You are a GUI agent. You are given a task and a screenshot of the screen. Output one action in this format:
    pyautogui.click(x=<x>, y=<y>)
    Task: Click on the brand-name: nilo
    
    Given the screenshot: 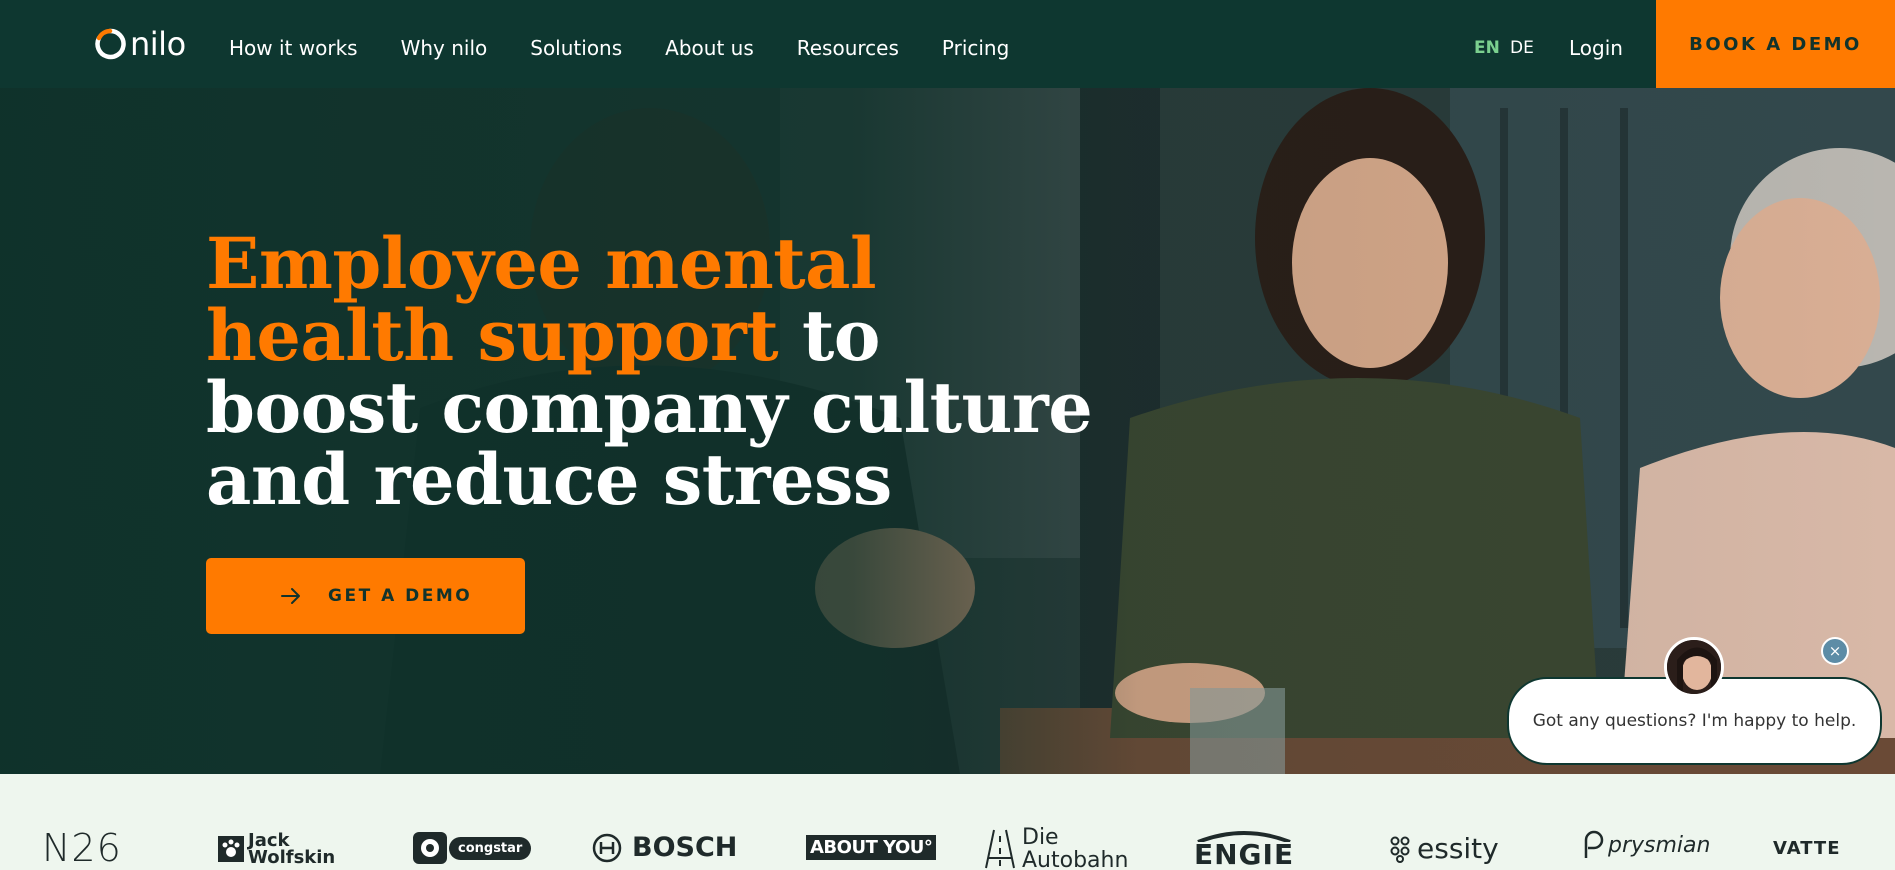 What is the action you would take?
    pyautogui.click(x=158, y=44)
    